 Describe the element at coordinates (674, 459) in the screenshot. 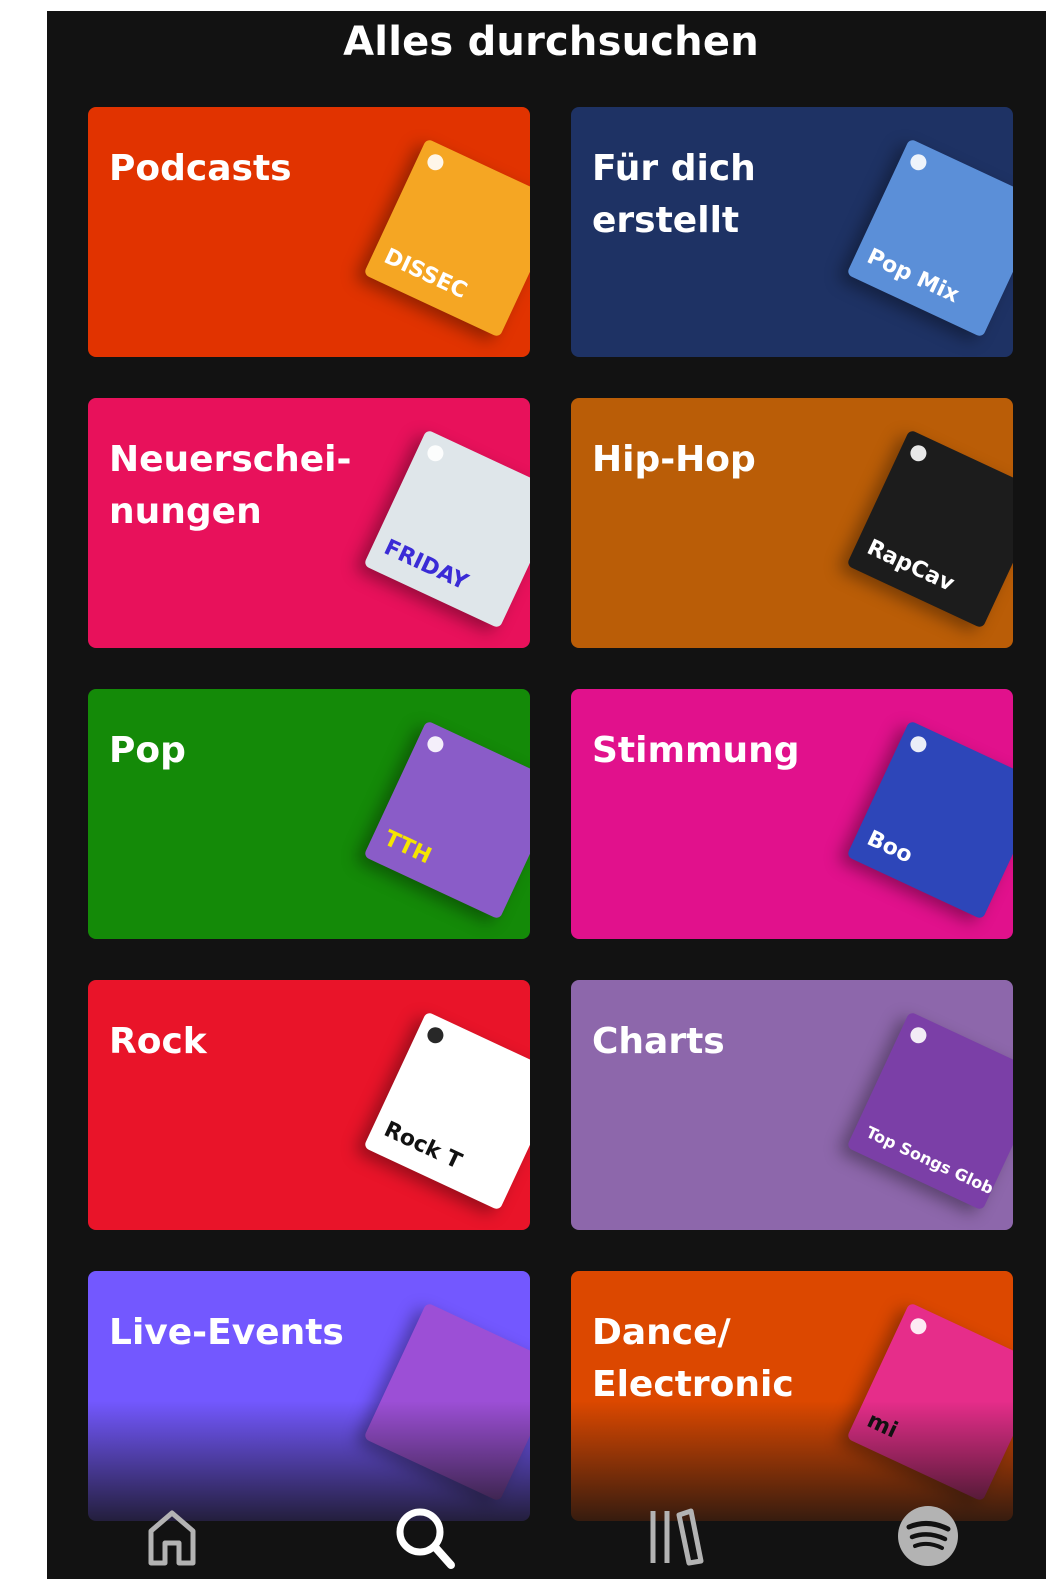

I see `category-label: Hip-Hop` at that location.